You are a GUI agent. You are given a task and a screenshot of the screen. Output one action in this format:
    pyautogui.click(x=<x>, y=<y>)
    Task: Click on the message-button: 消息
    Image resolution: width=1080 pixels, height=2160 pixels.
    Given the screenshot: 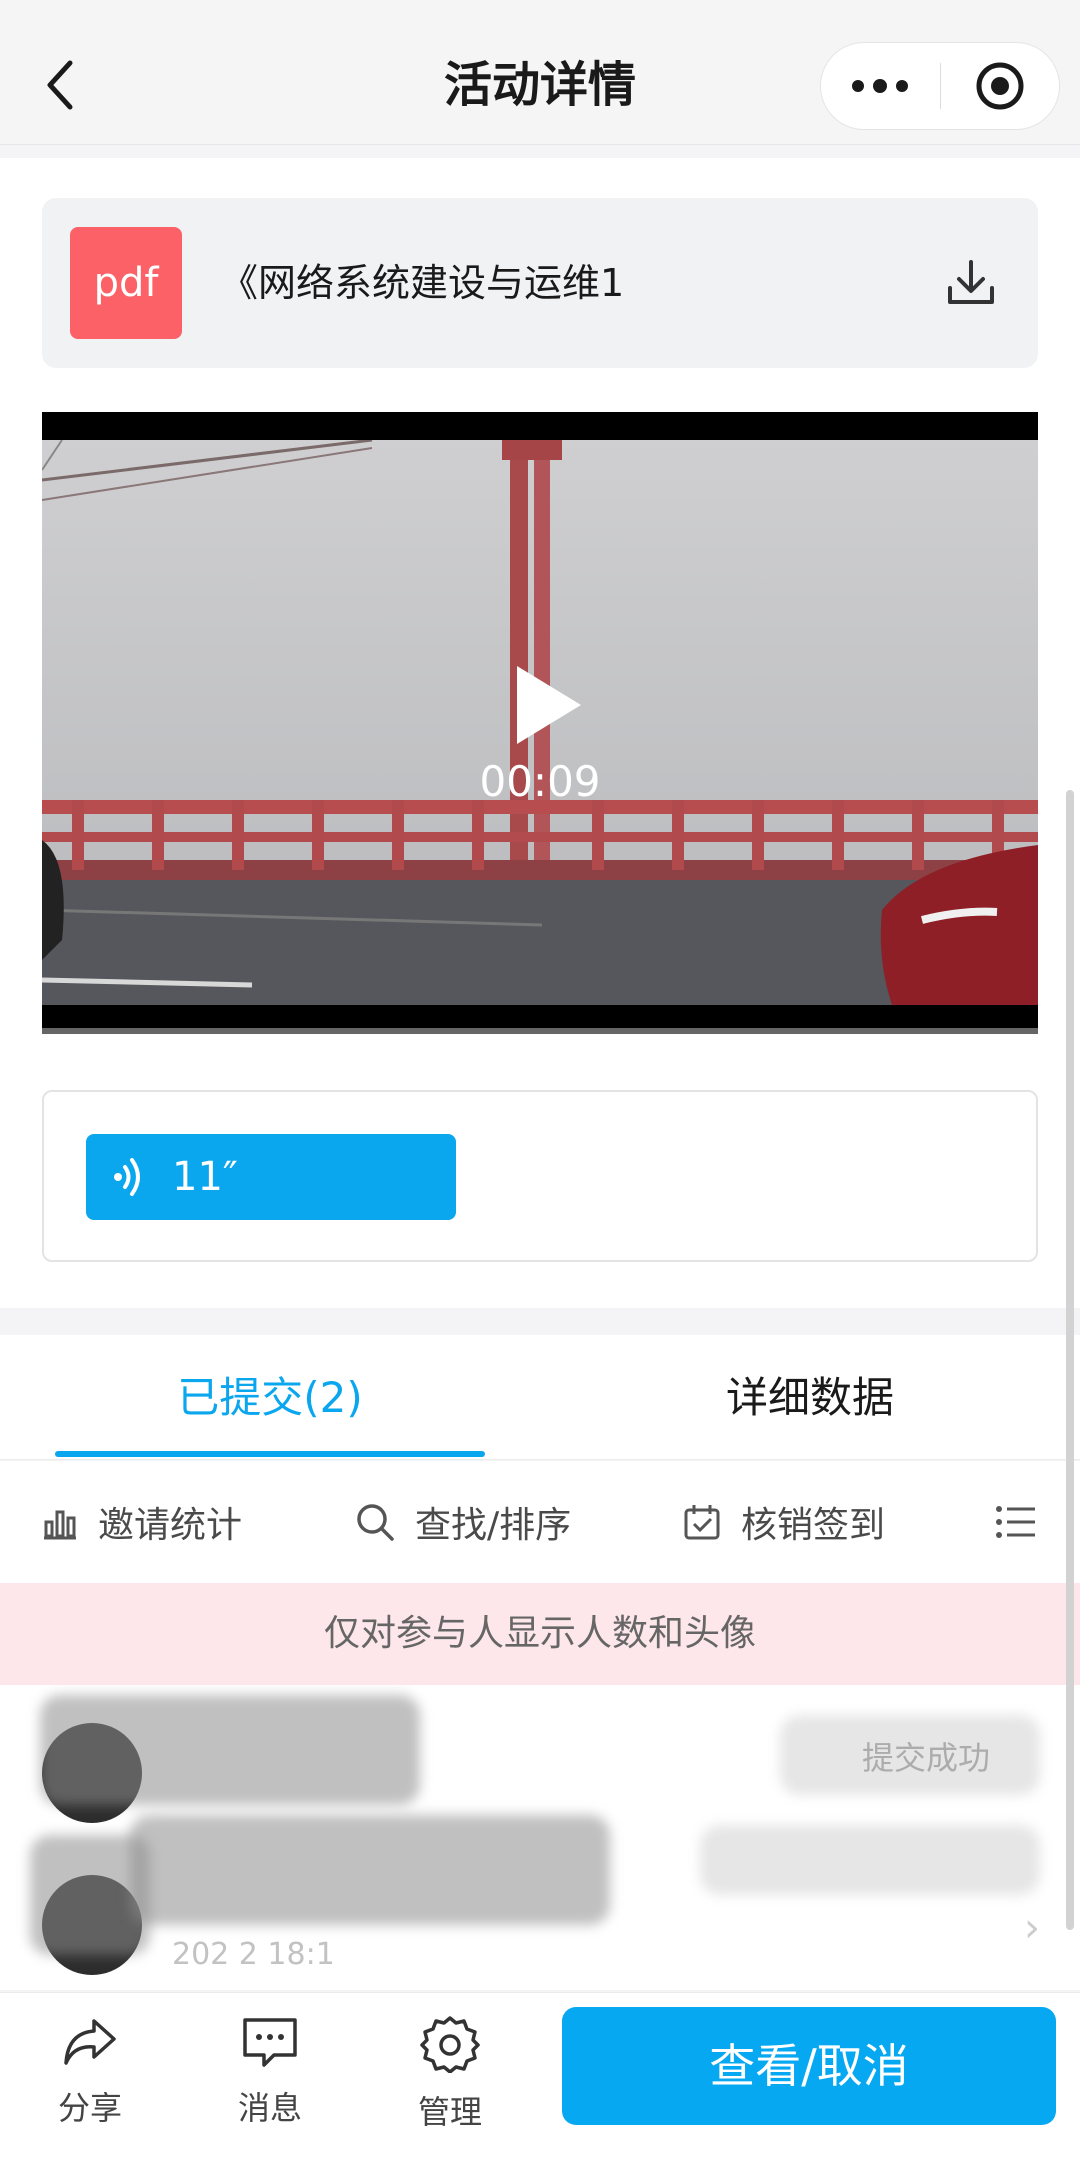 What is the action you would take?
    pyautogui.click(x=270, y=2072)
    